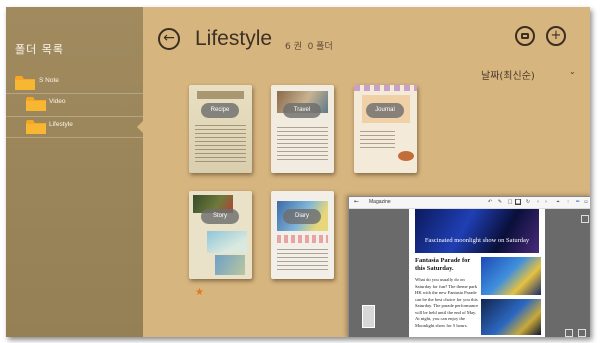  I want to click on mic-icon, so click(525, 36).